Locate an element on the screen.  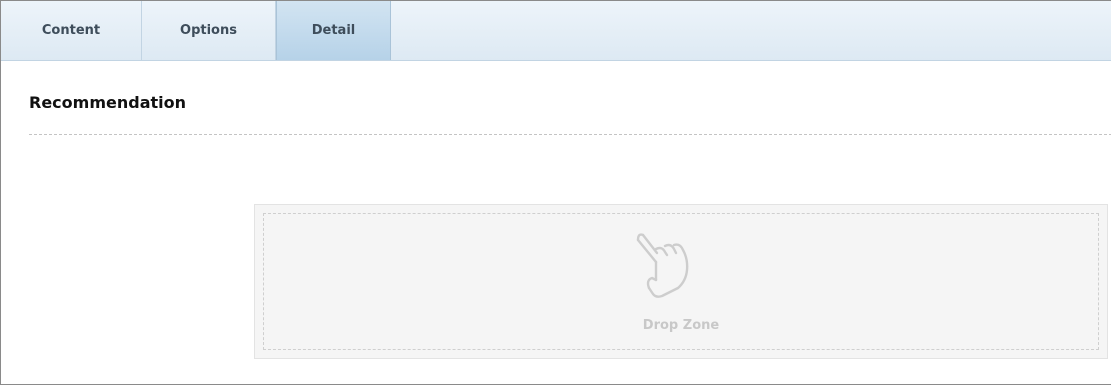
drop-zone-label: Drop Zone is located at coordinates (681, 325).